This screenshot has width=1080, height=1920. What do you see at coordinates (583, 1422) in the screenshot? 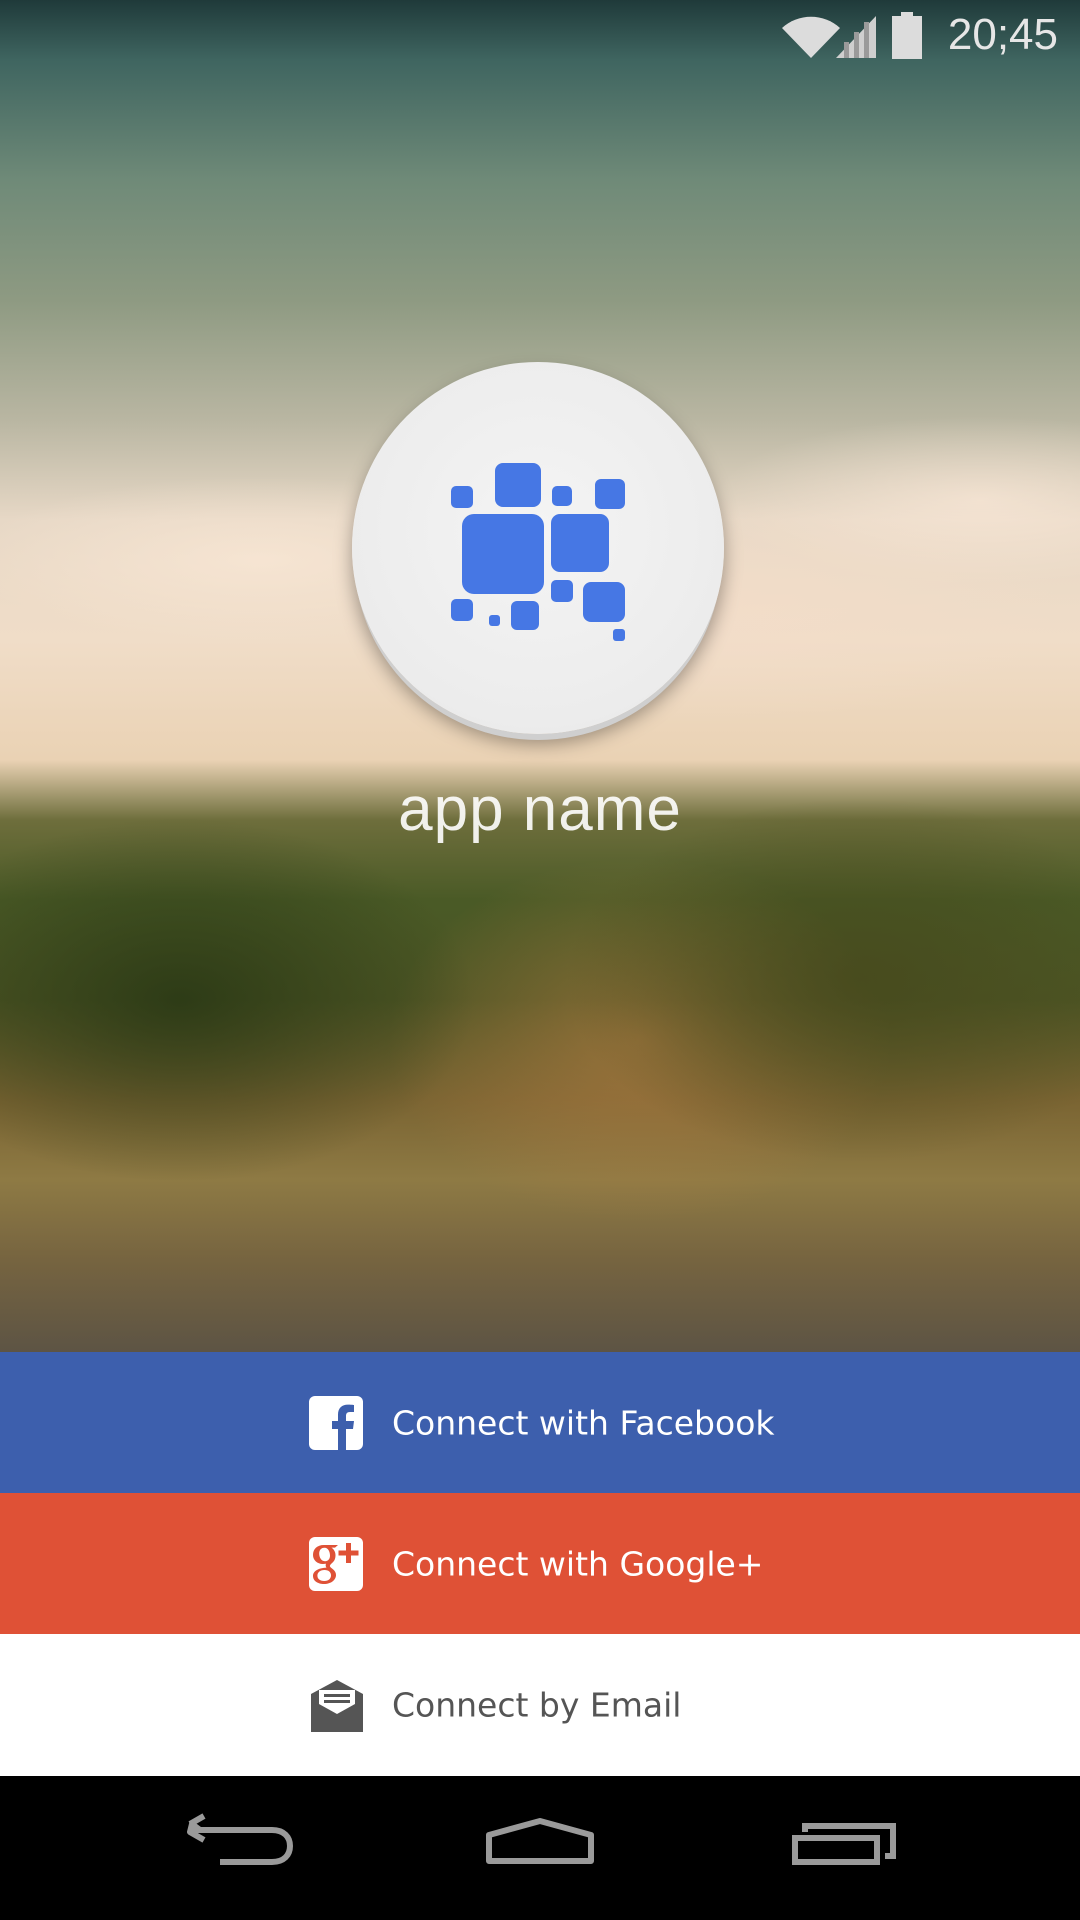
I see `connect-facebook-label: Connect with Facebook` at bounding box center [583, 1422].